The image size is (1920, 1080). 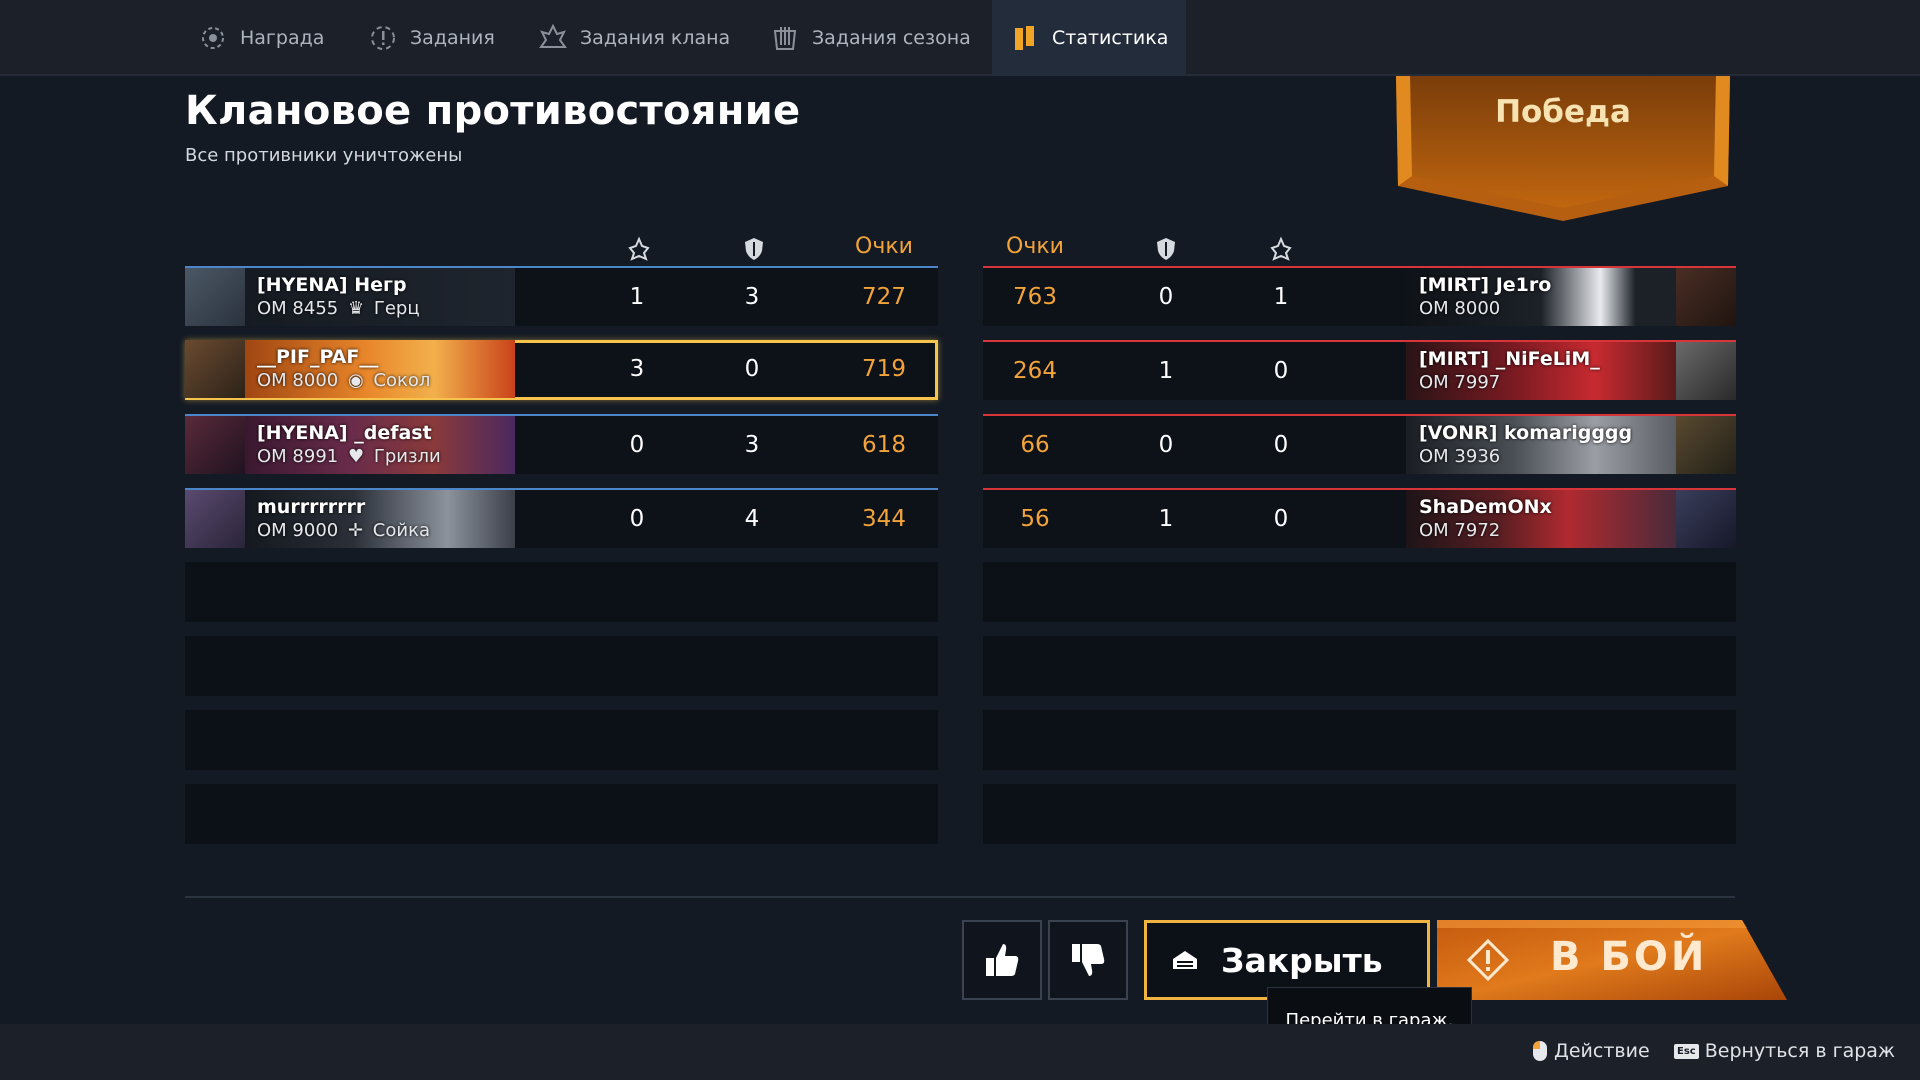 I want to click on player-name: [HYENA] Негр, so click(x=332, y=285).